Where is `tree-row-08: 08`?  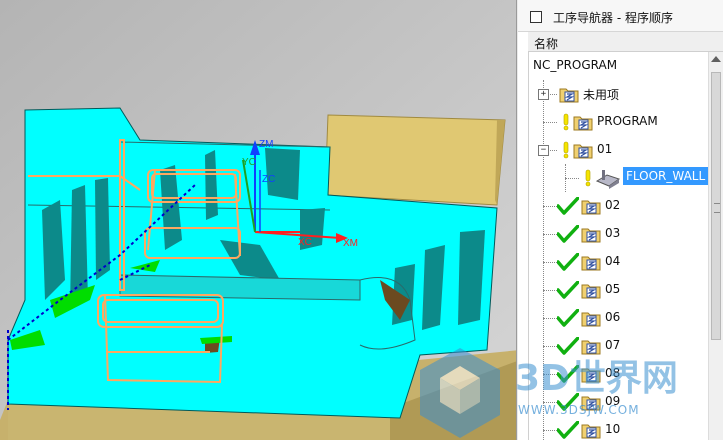
tree-row-08: 08 is located at coordinates (619, 374).